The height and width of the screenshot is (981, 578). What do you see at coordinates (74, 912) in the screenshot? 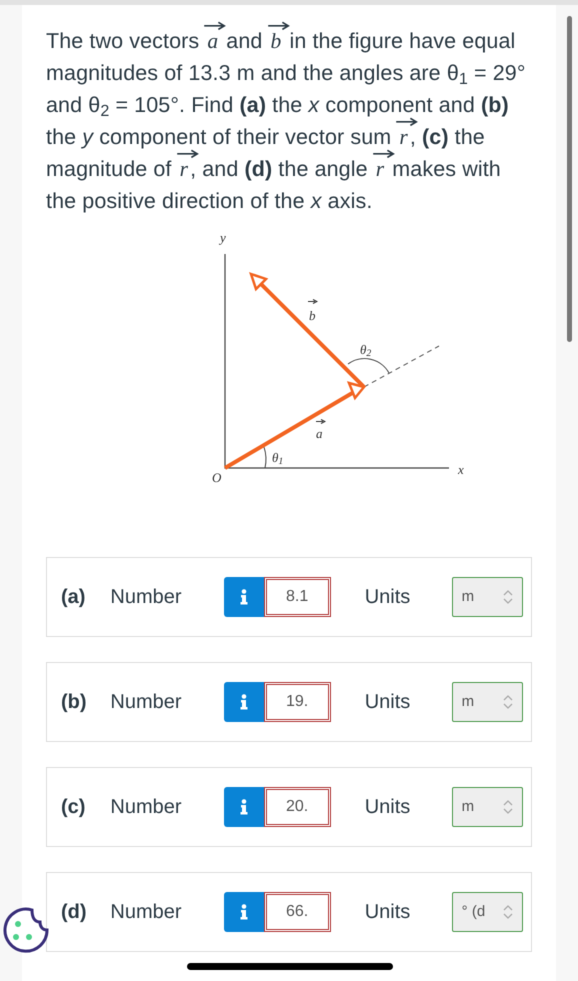
I see `part-label: (d)` at bounding box center [74, 912].